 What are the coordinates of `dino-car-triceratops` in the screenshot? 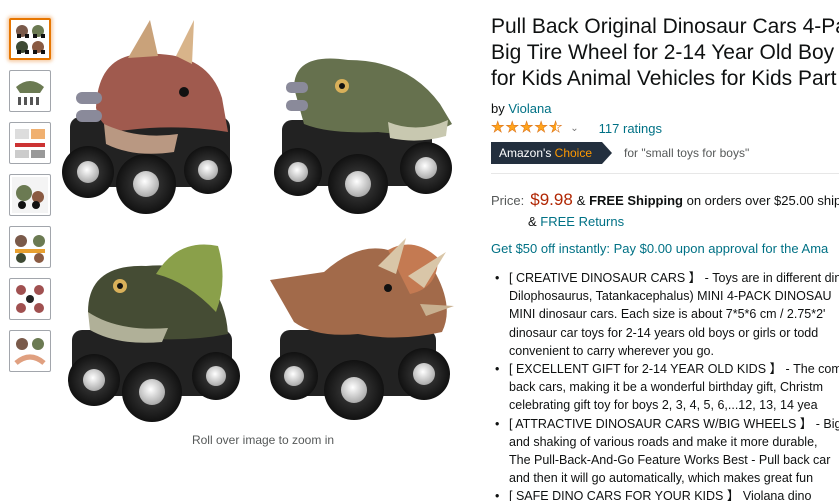 It's located at (362, 329).